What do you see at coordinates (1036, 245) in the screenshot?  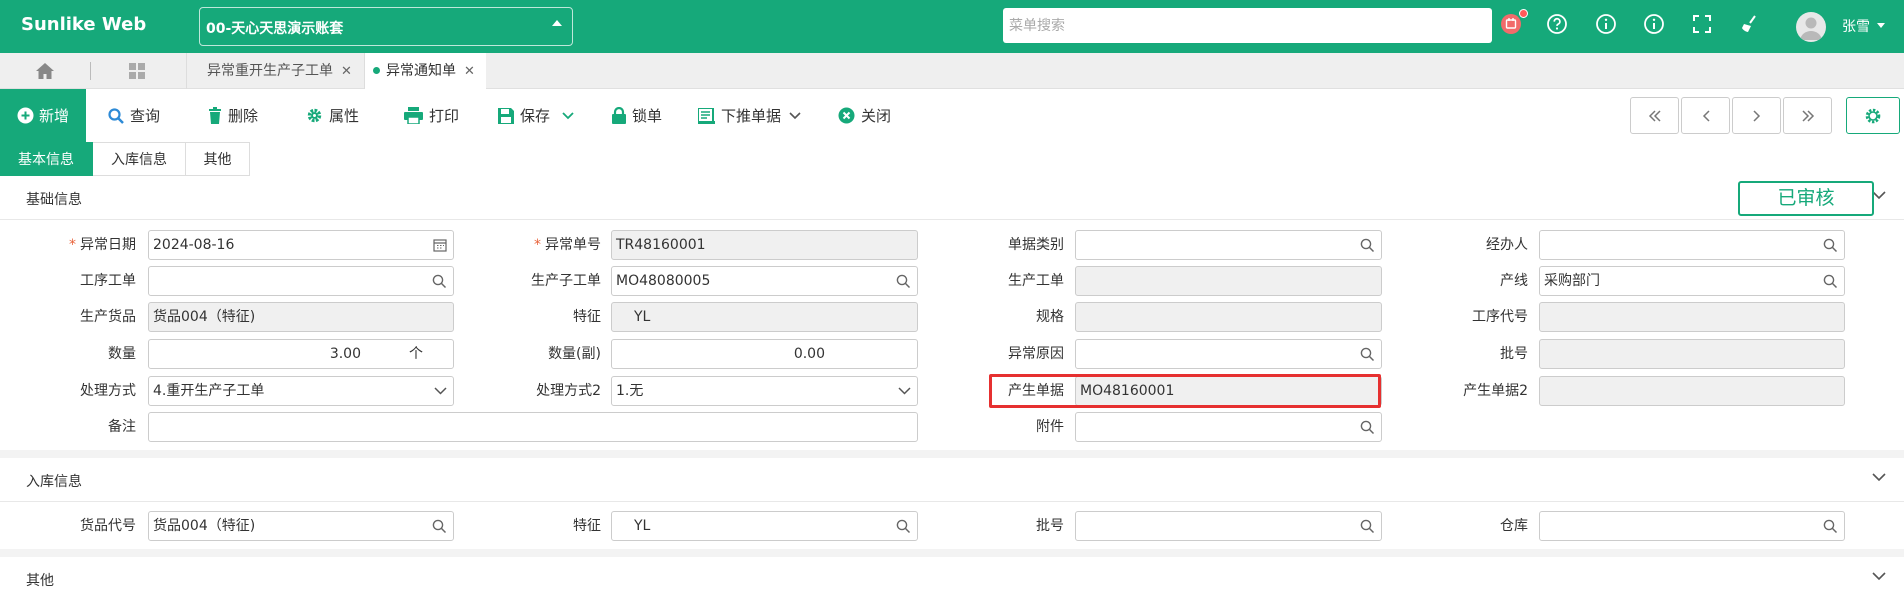 I see `label-doc-type: 单据类别` at bounding box center [1036, 245].